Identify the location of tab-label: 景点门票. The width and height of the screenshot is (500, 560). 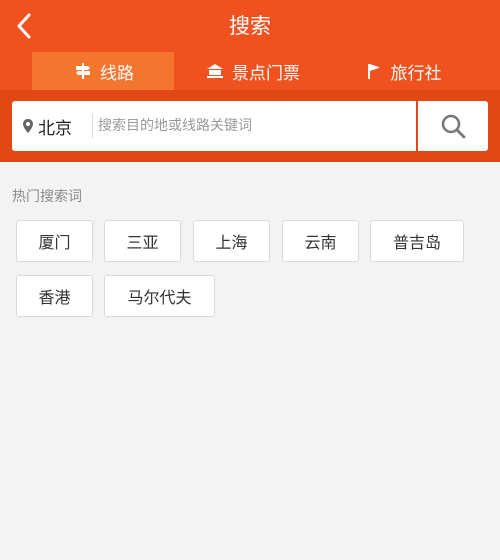
(266, 73).